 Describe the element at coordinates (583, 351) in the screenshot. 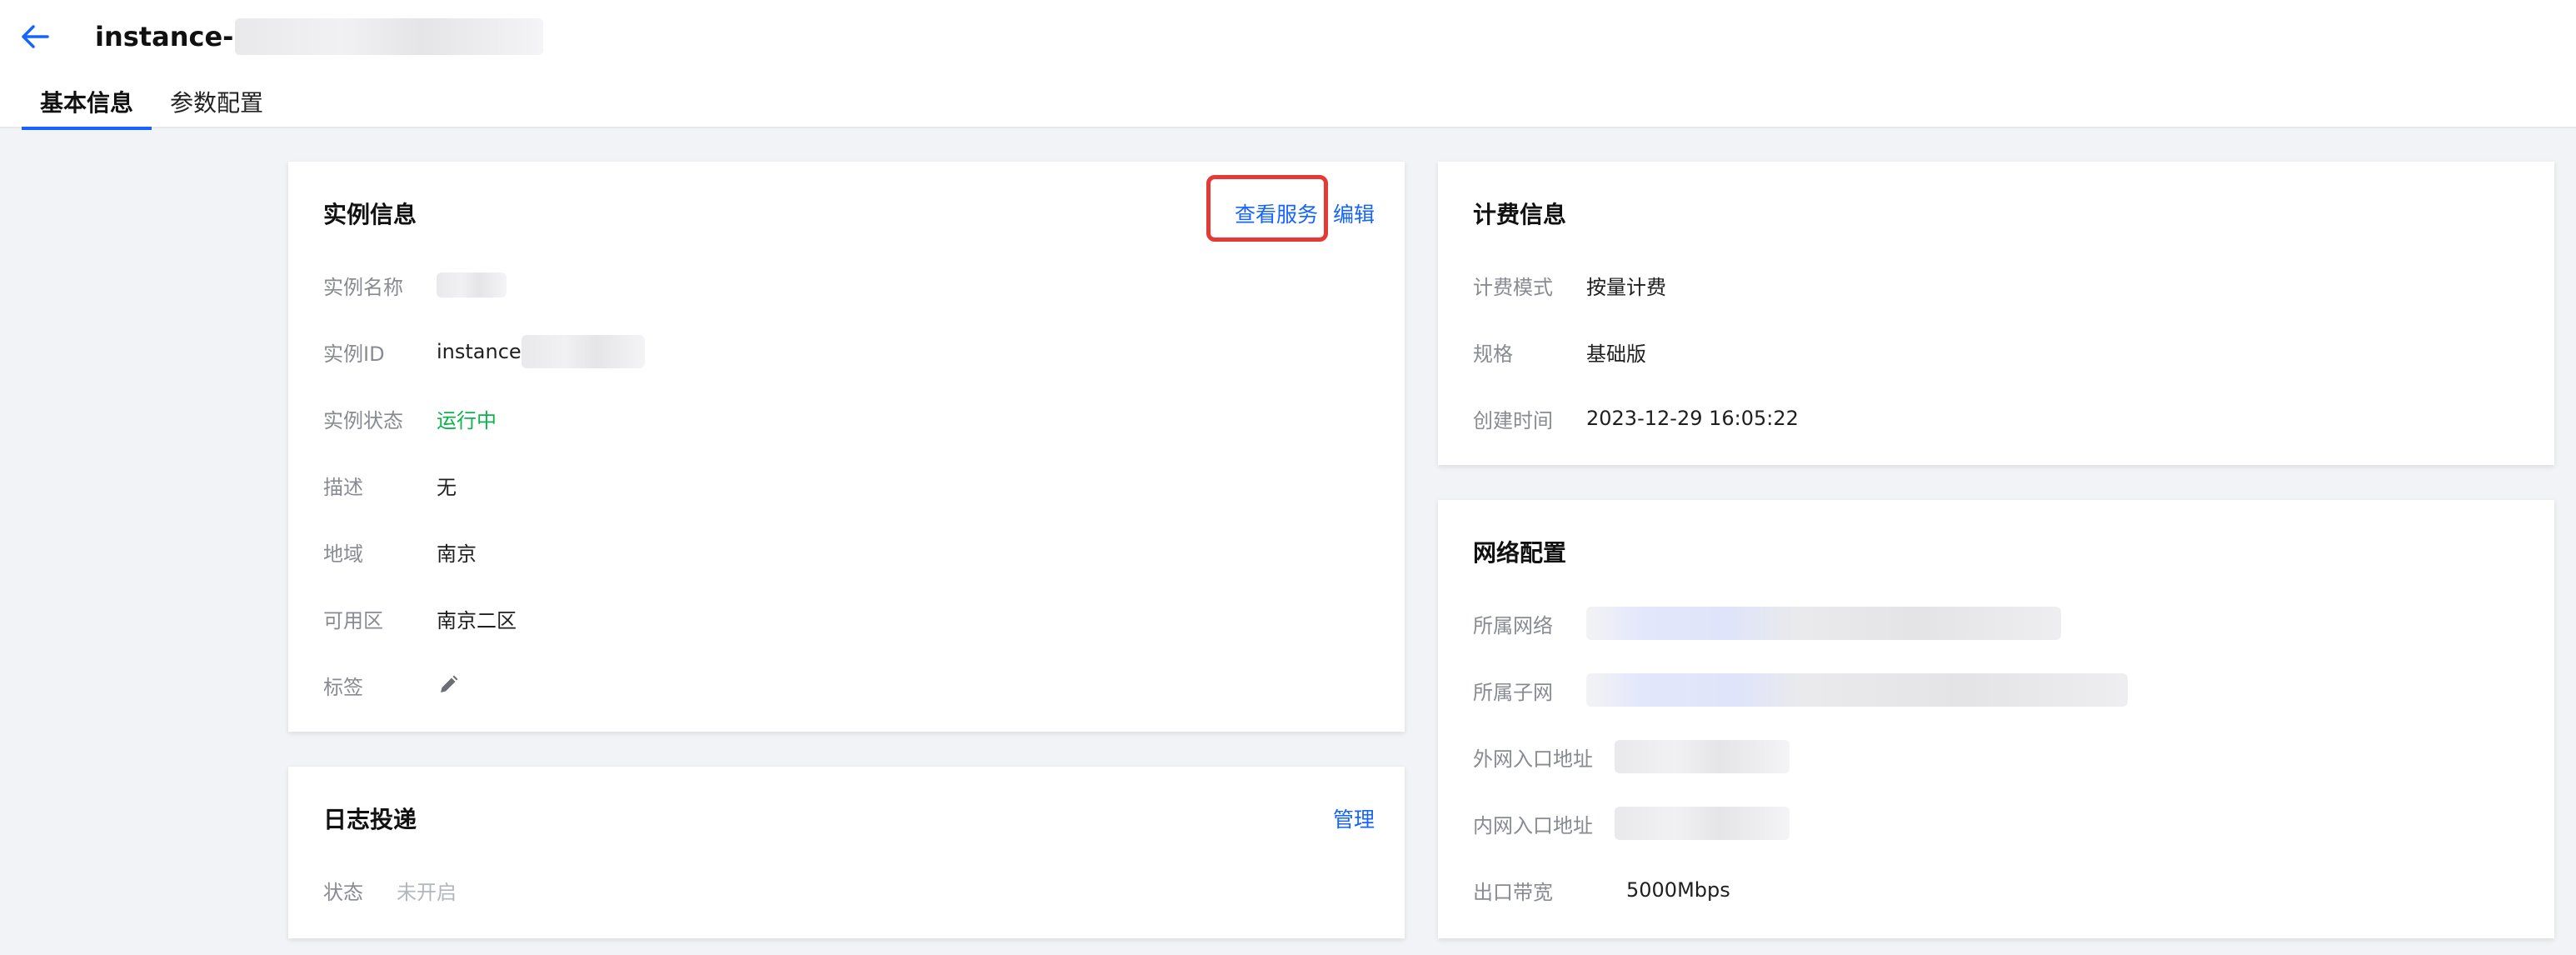

I see `redacted-instance-id` at that location.